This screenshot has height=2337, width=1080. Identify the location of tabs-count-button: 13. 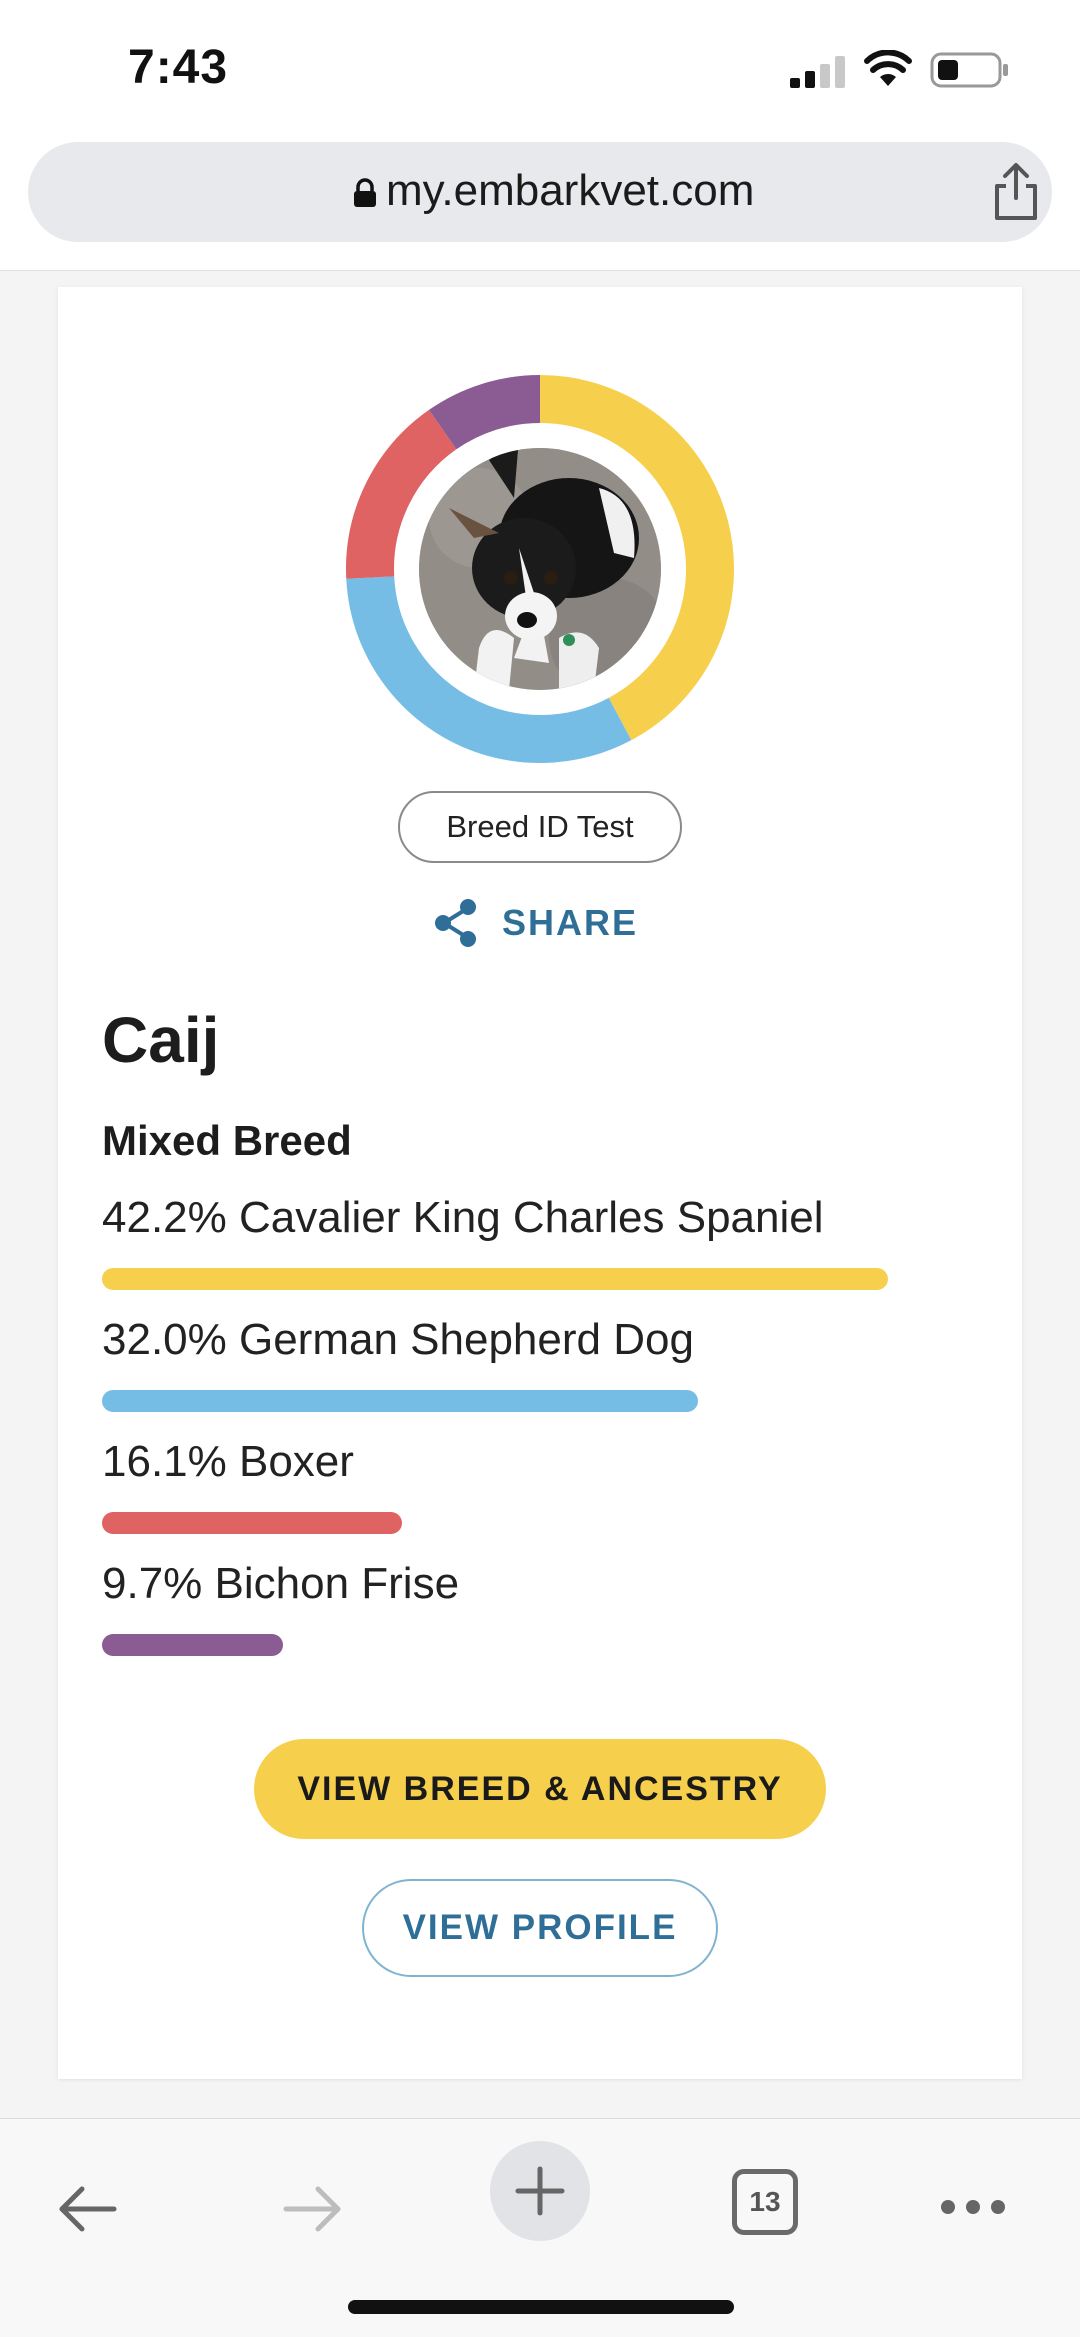
(765, 2202).